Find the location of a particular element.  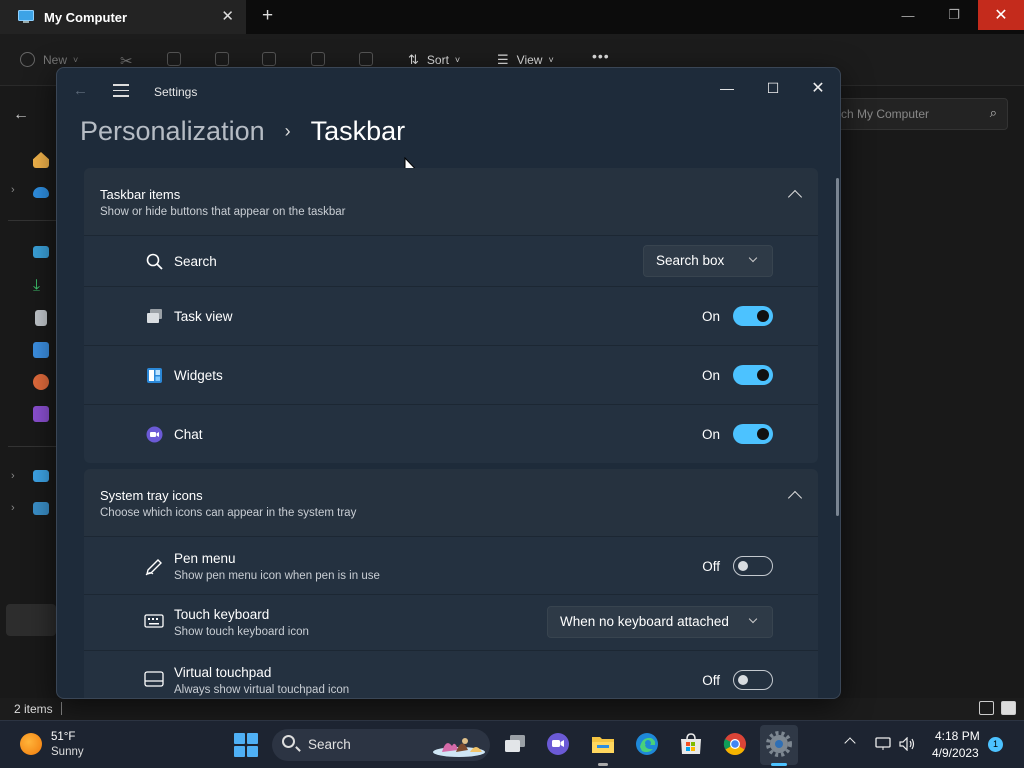

search-placeholder: ch My Computer is located at coordinates (885, 114).